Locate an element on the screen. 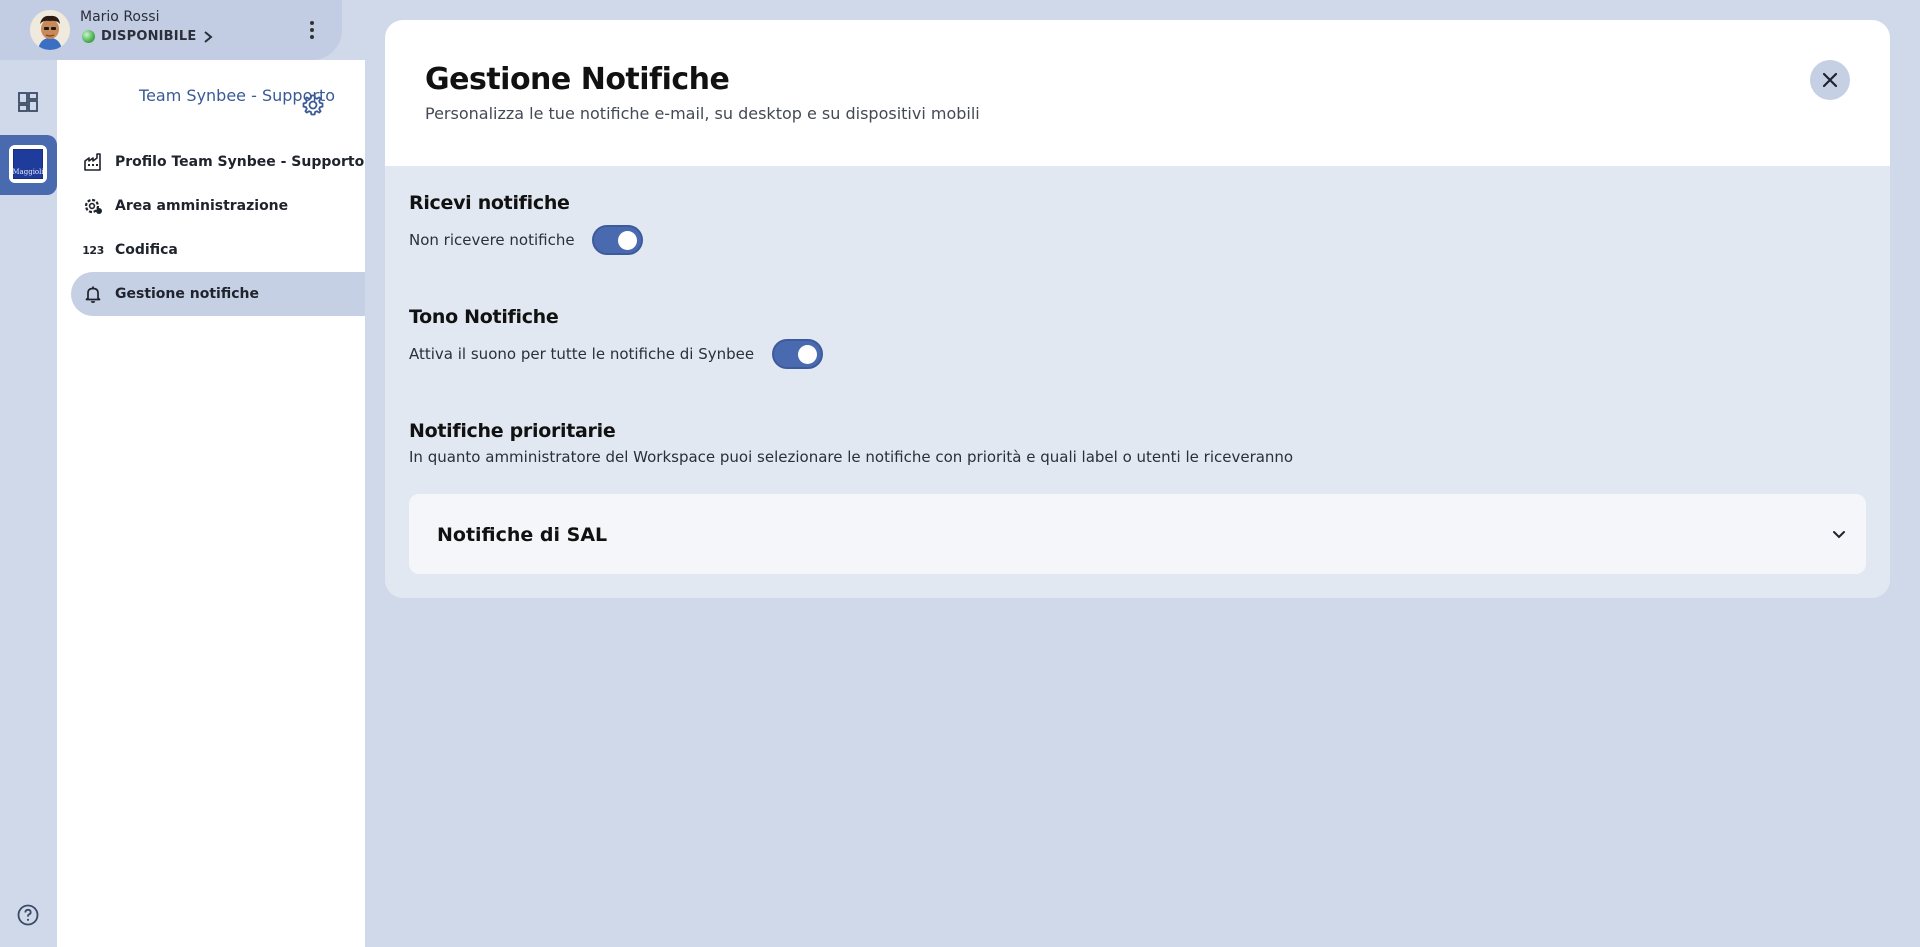 The width and height of the screenshot is (1920, 947). priority-title: Notifiche prioritarie is located at coordinates (512, 431).